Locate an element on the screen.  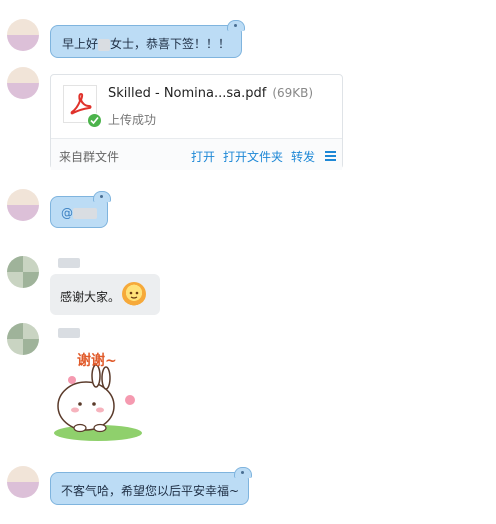
message-bubble: 感谢大家。 is located at coordinates (105, 294).